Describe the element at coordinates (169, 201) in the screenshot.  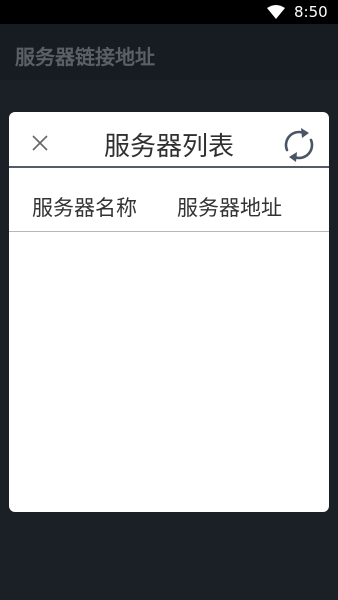
I see `table-header: 服务器名称 服务器地址` at that location.